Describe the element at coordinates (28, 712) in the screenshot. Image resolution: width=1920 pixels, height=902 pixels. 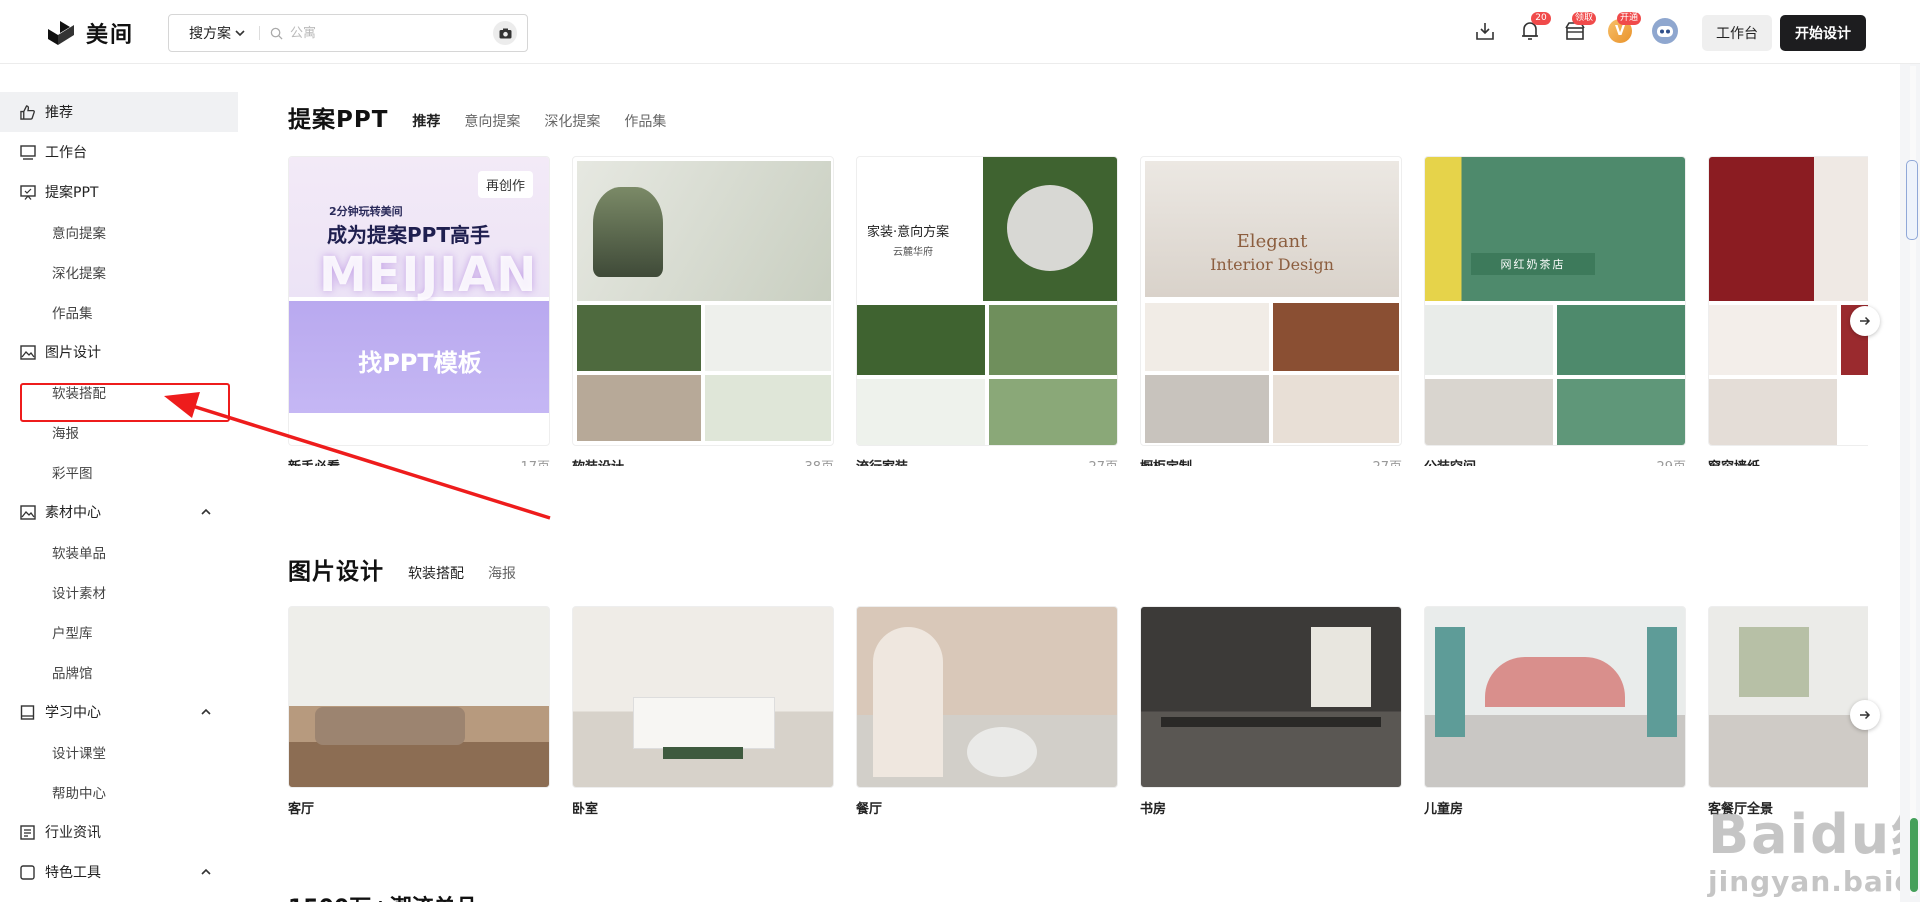
I see `book-icon` at that location.